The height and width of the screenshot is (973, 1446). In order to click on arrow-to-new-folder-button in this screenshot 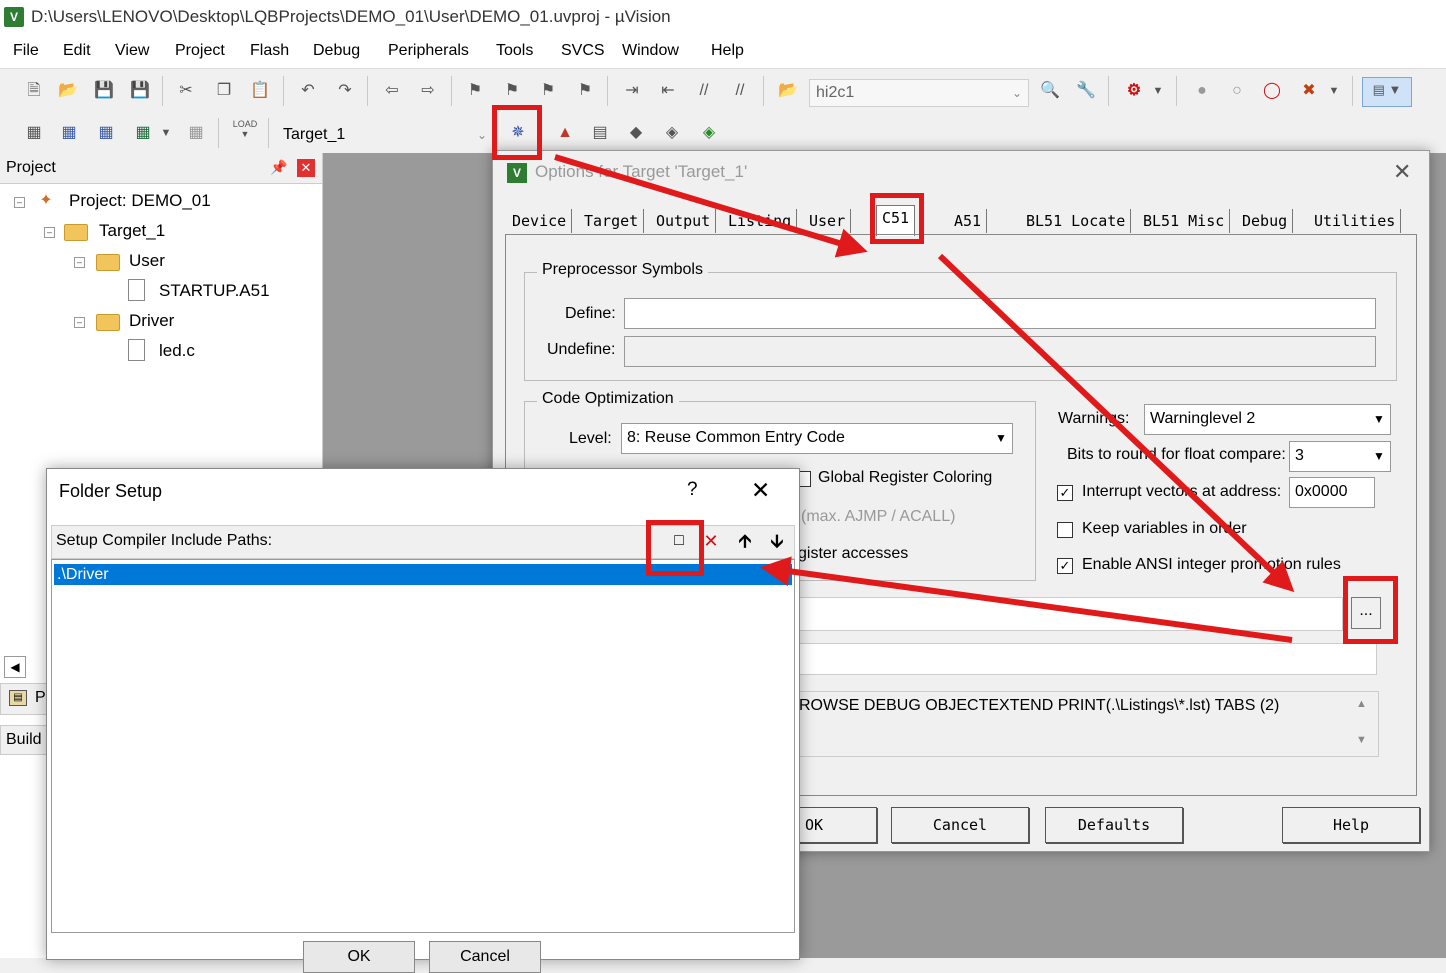, I will do `click(1026, 599)`.